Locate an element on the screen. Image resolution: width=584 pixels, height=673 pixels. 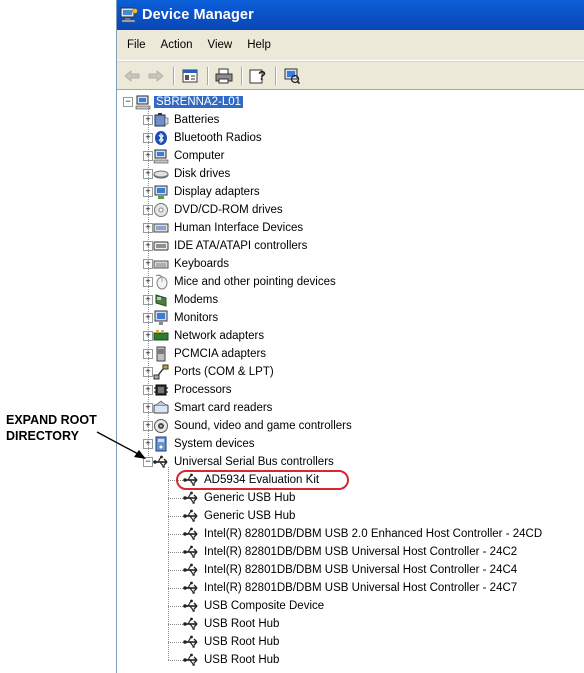
port-icon is located at coordinates (161, 372).